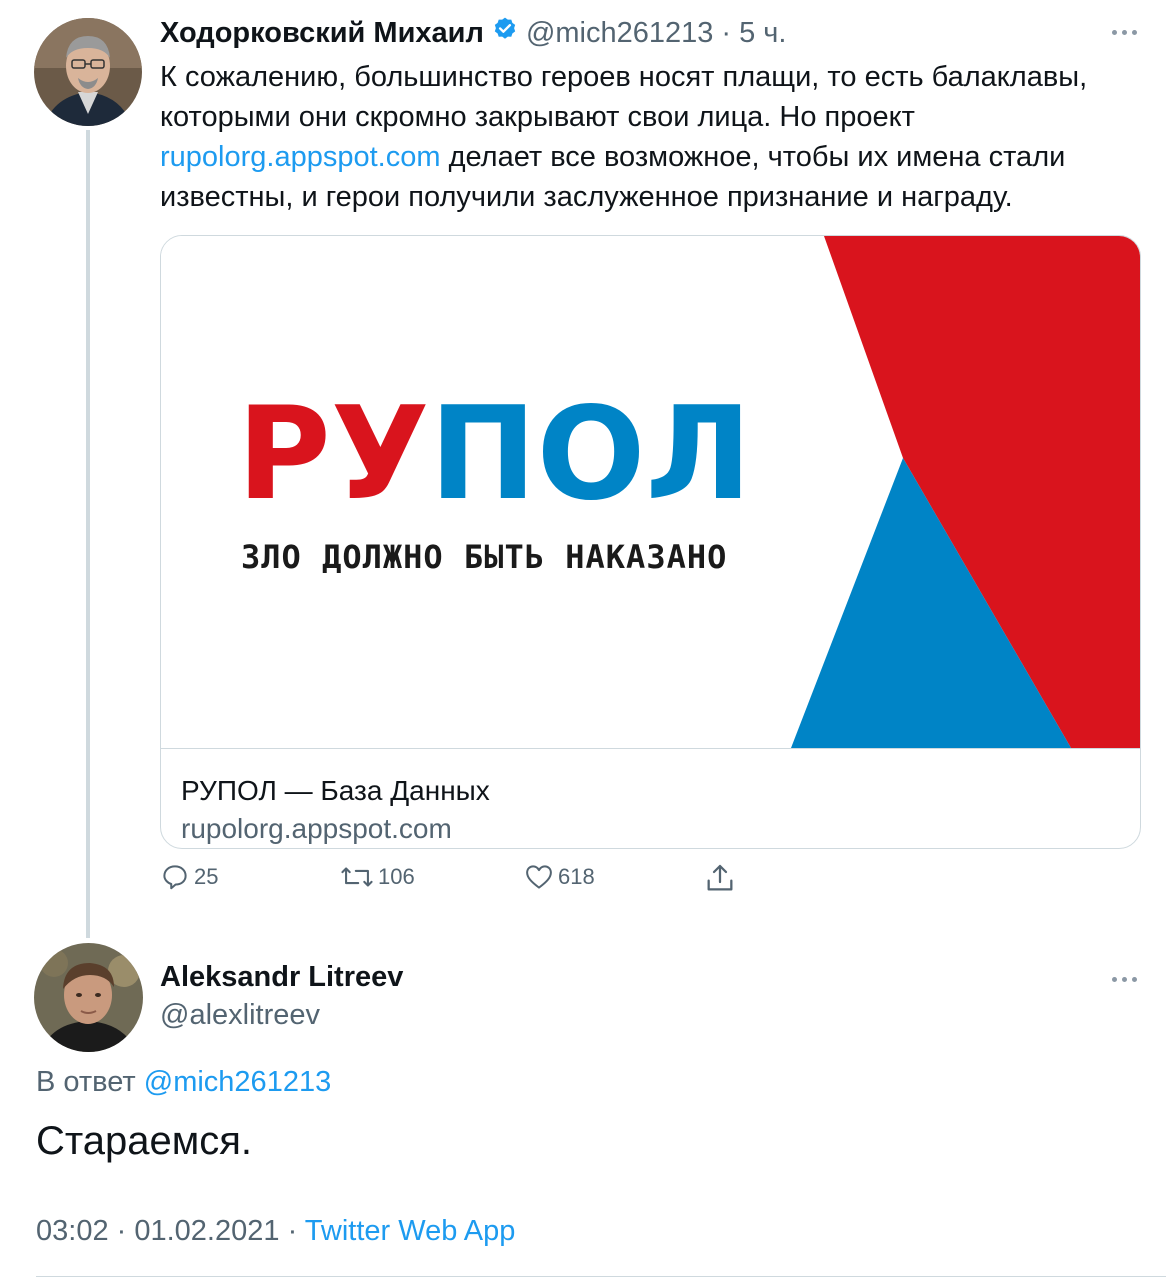 The width and height of the screenshot is (1166, 1280). Describe the element at coordinates (1124, 32) in the screenshot. I see `more-options-icon` at that location.